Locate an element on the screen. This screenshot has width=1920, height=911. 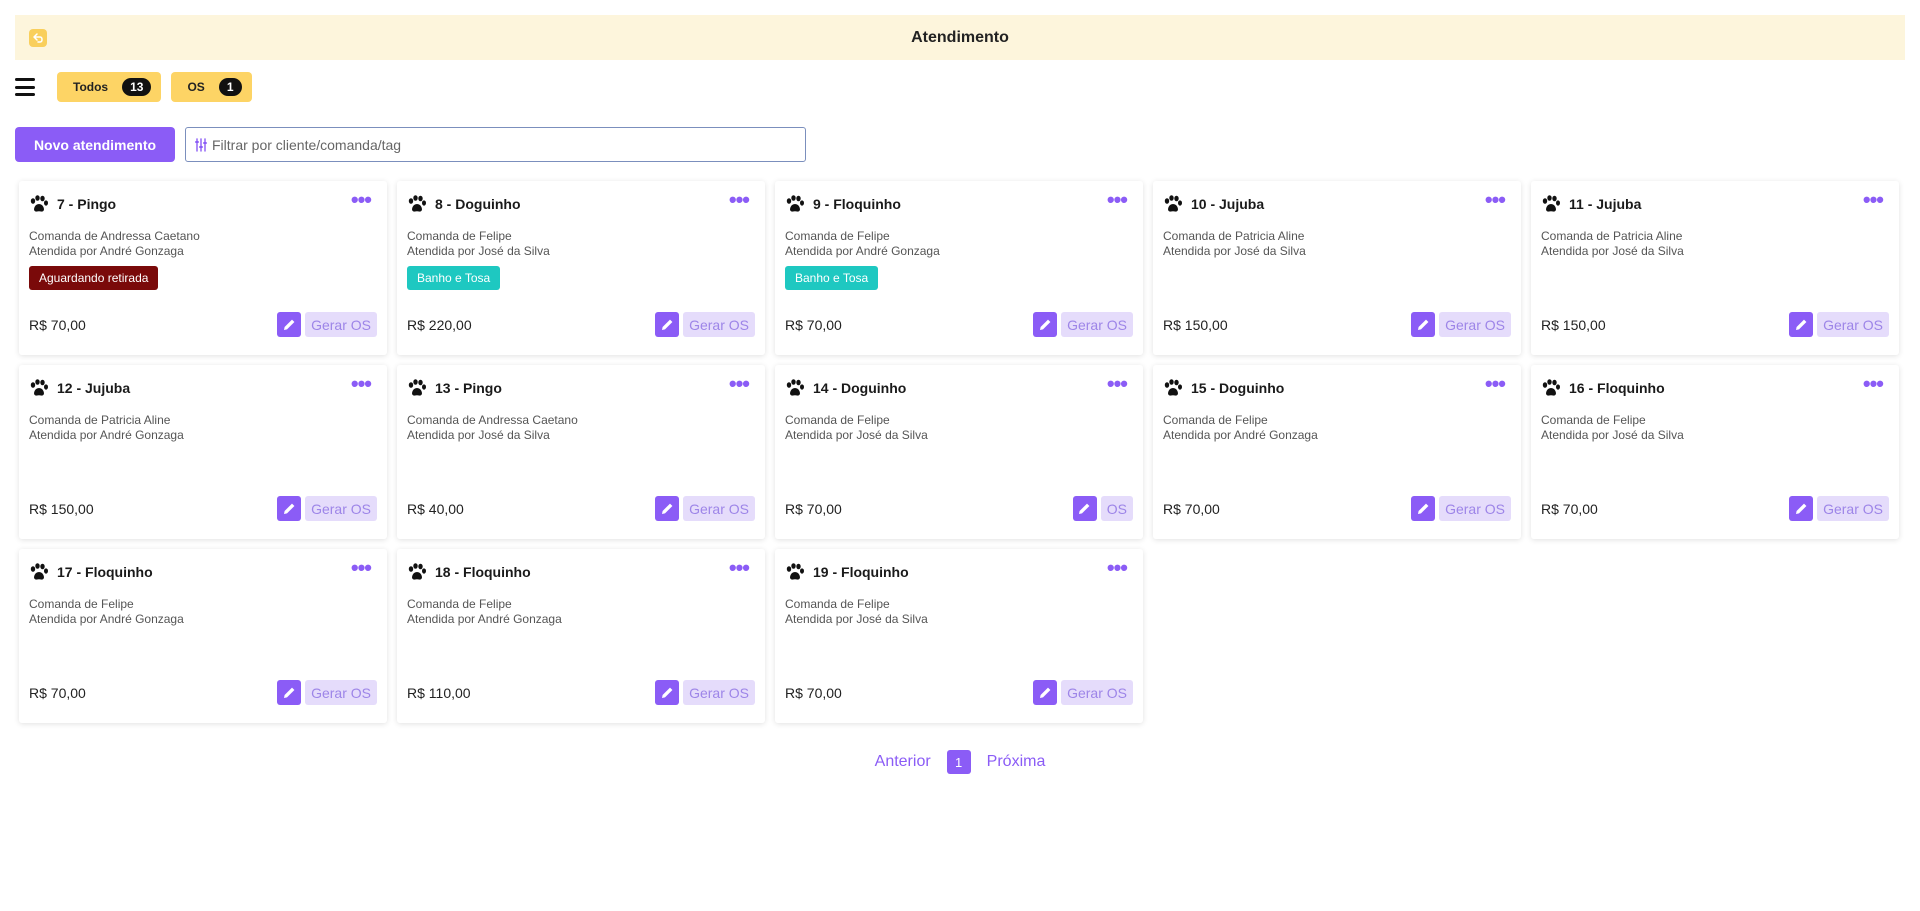
gerar-os-button: OS is located at coordinates (1116, 508).